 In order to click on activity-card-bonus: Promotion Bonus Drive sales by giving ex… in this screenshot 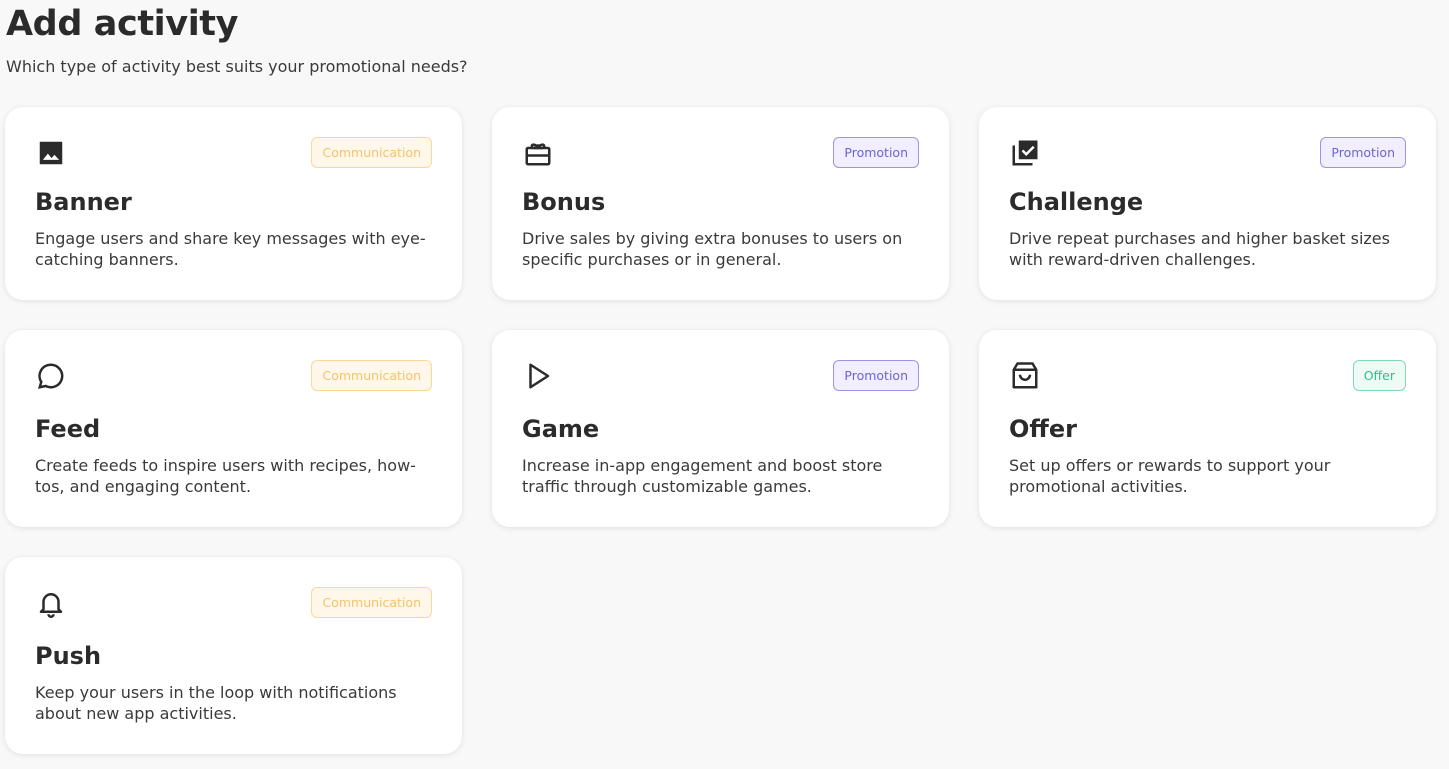, I will do `click(720, 203)`.